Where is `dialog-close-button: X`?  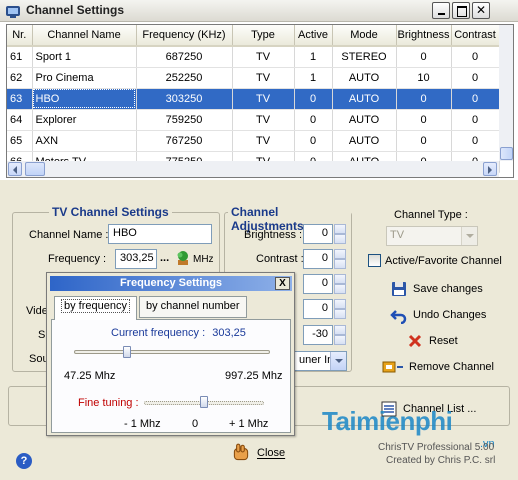 dialog-close-button: X is located at coordinates (282, 283).